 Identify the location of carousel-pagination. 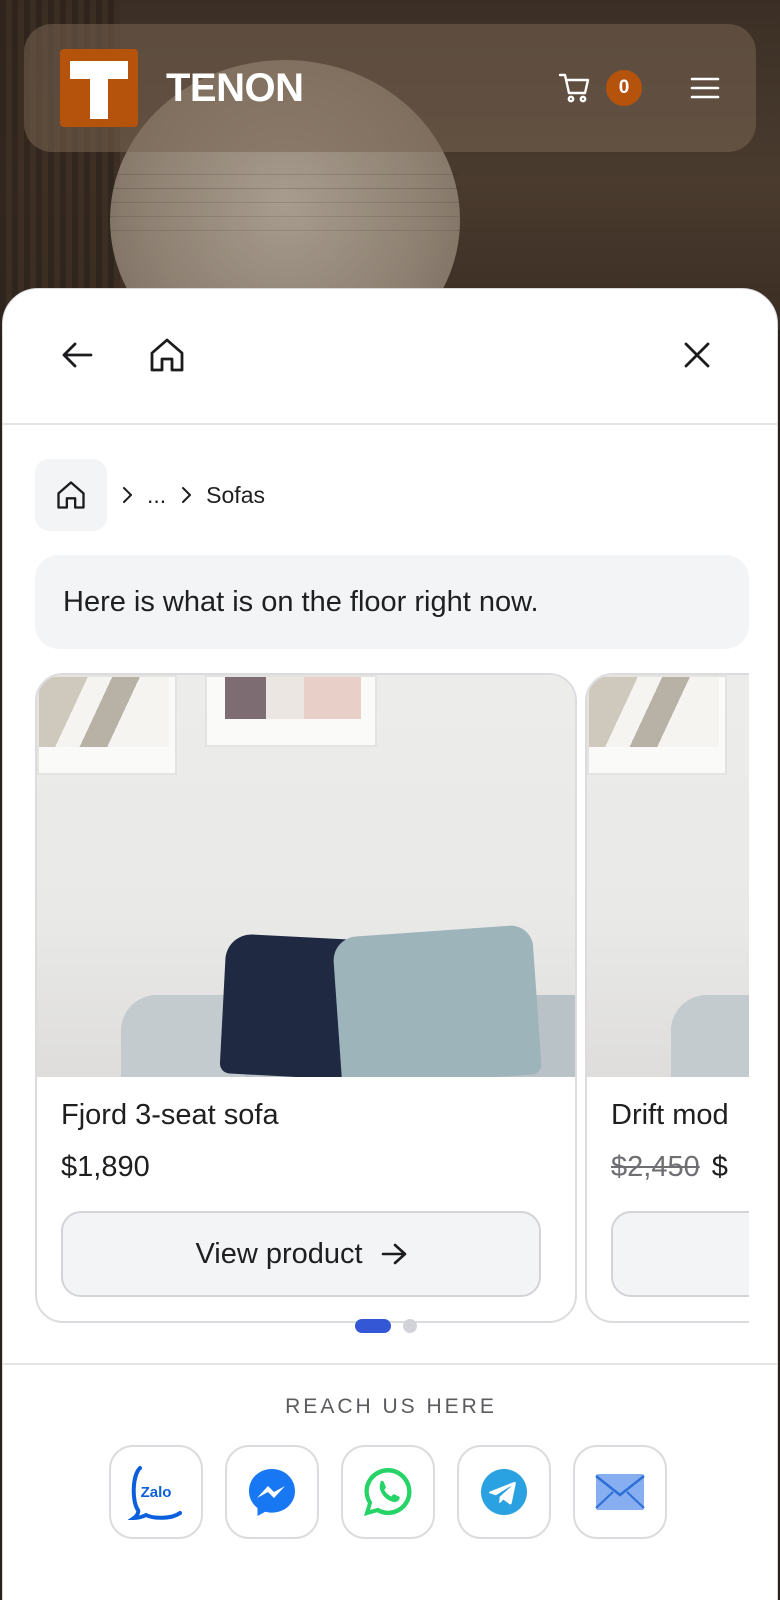
(386, 1326).